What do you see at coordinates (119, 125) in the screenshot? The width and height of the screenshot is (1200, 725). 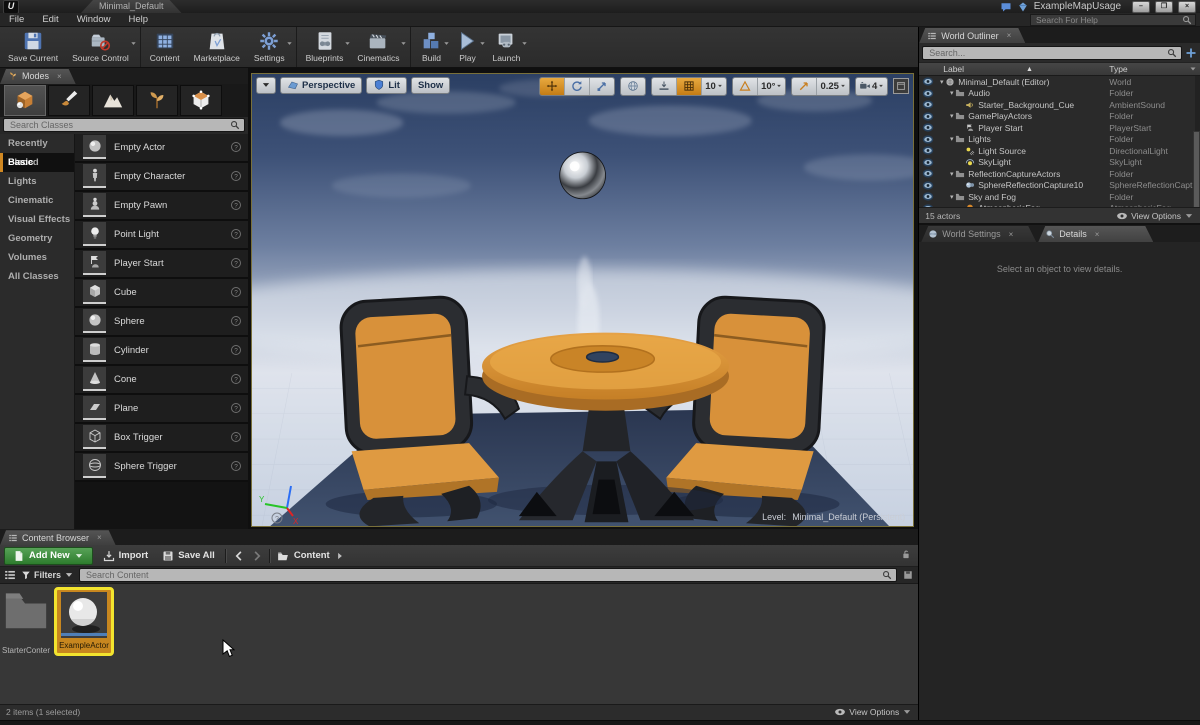 I see `classes-search-input` at bounding box center [119, 125].